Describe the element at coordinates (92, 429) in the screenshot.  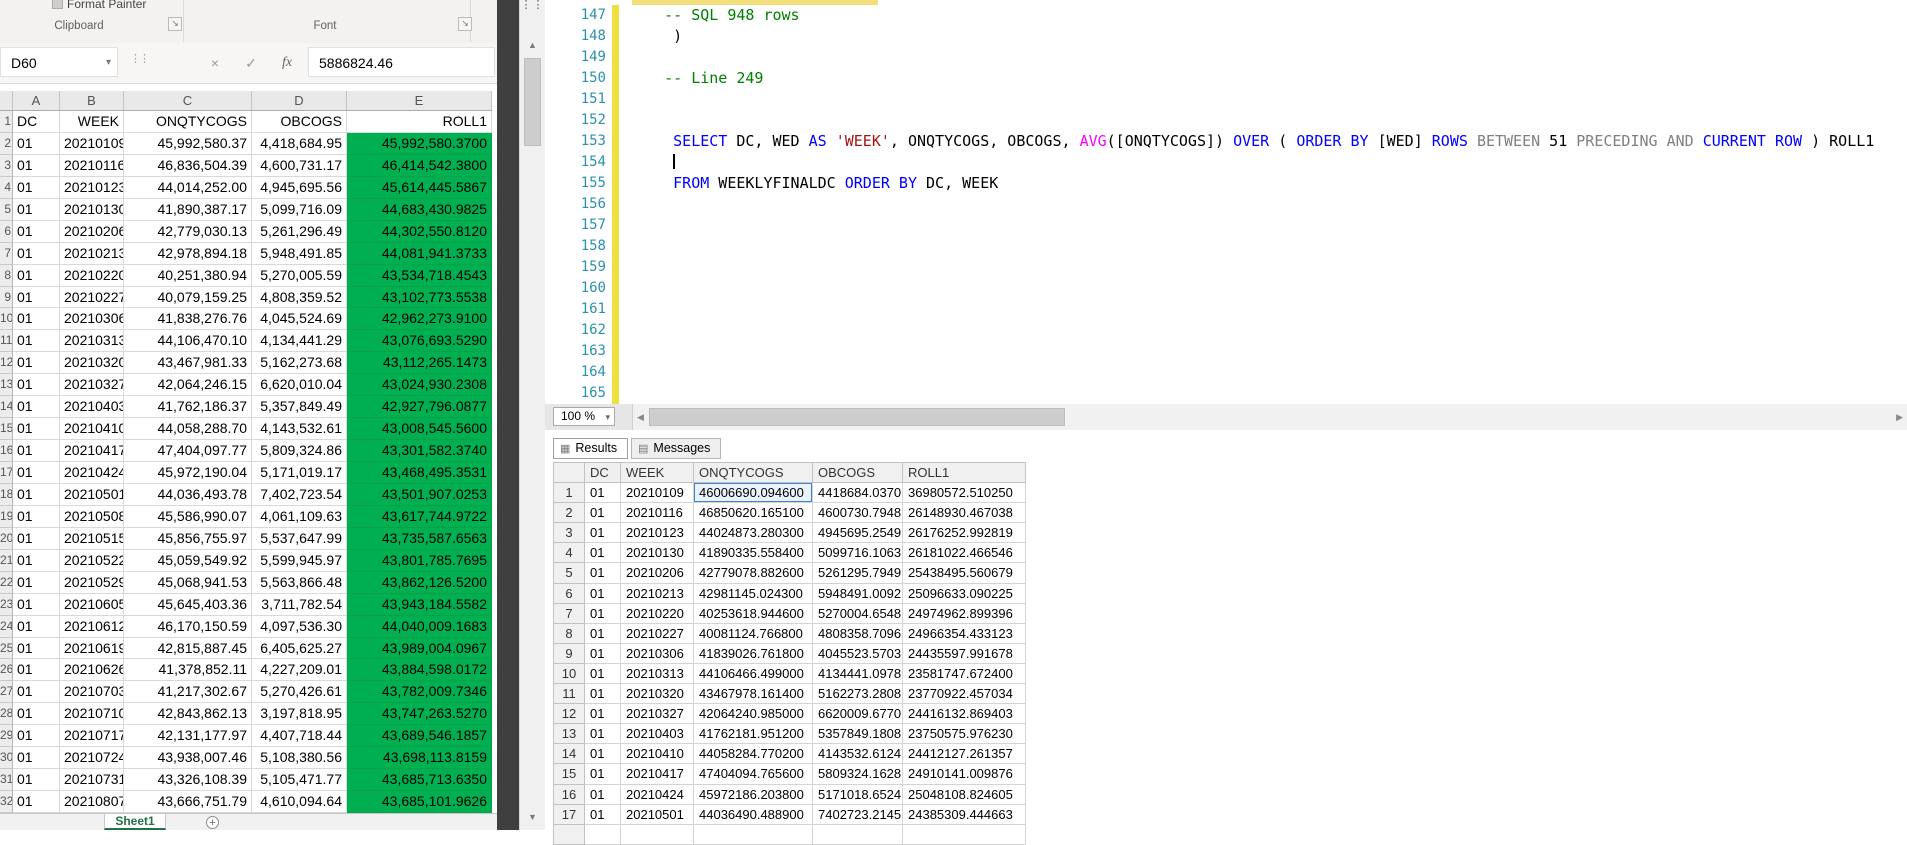
I see `excel-cell: 20210410` at that location.